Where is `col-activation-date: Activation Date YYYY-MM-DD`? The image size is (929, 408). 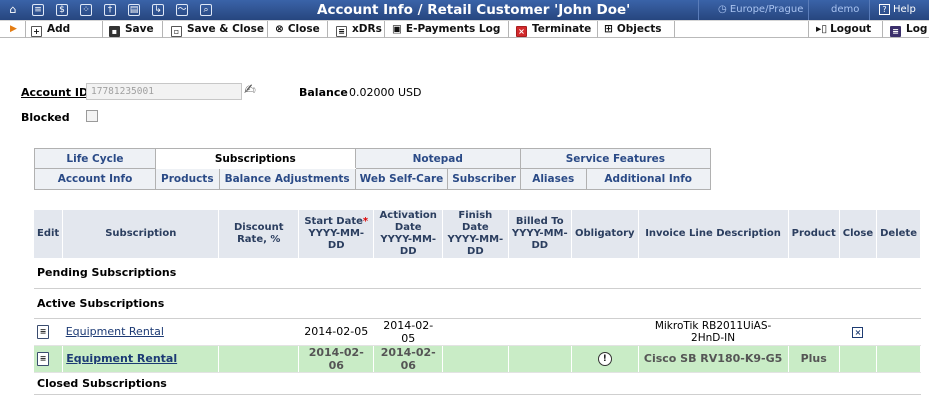 col-activation-date: Activation Date YYYY-MM-DD is located at coordinates (408, 234).